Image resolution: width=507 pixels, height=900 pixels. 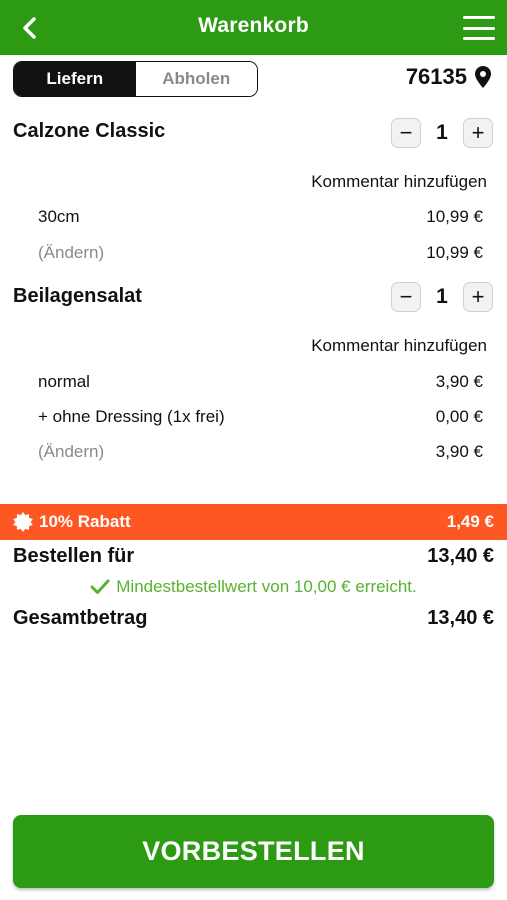 I want to click on app-header: Warenkorb, so click(x=253, y=27).